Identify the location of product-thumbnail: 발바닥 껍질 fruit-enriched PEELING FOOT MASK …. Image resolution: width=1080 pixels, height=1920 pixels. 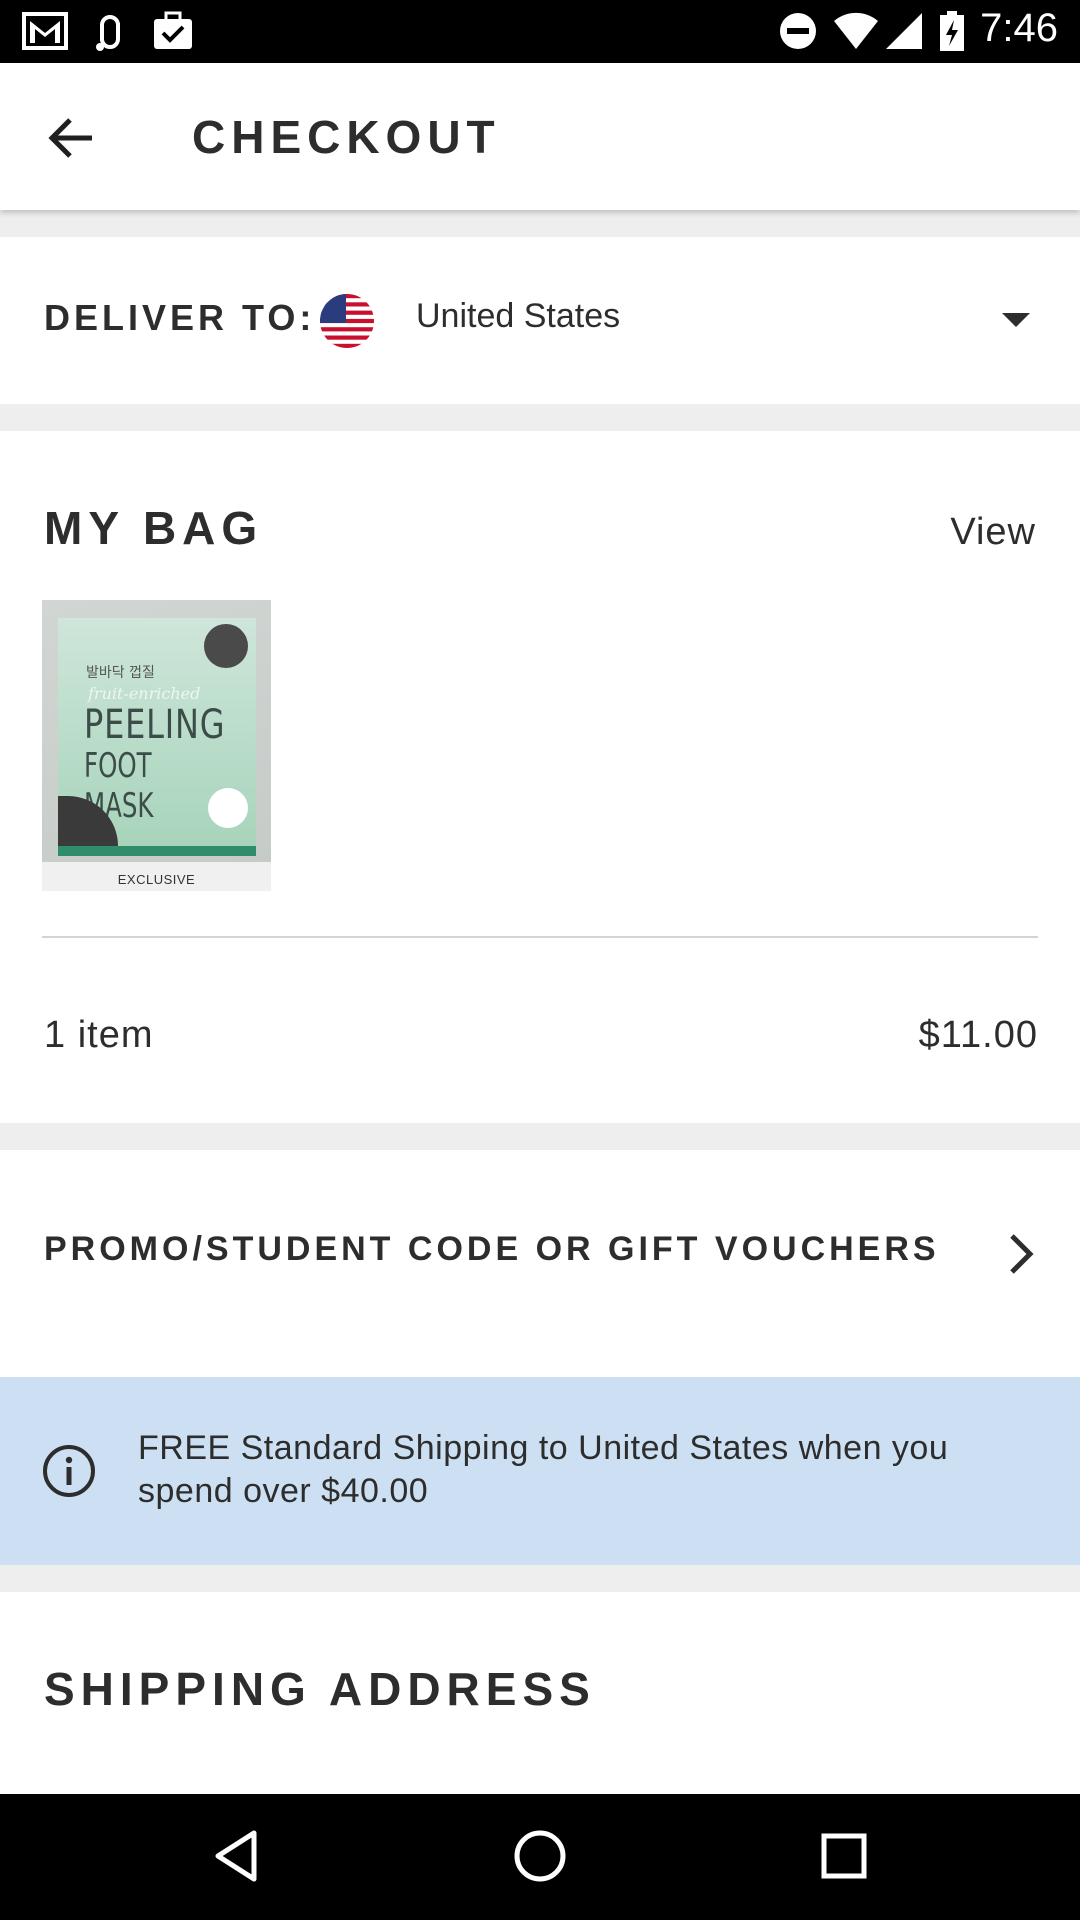
(156, 745).